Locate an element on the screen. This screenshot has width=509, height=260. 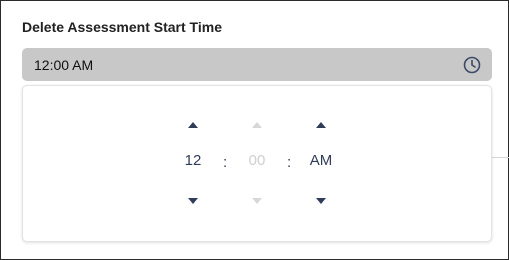
minute-decrement-button is located at coordinates (257, 201).